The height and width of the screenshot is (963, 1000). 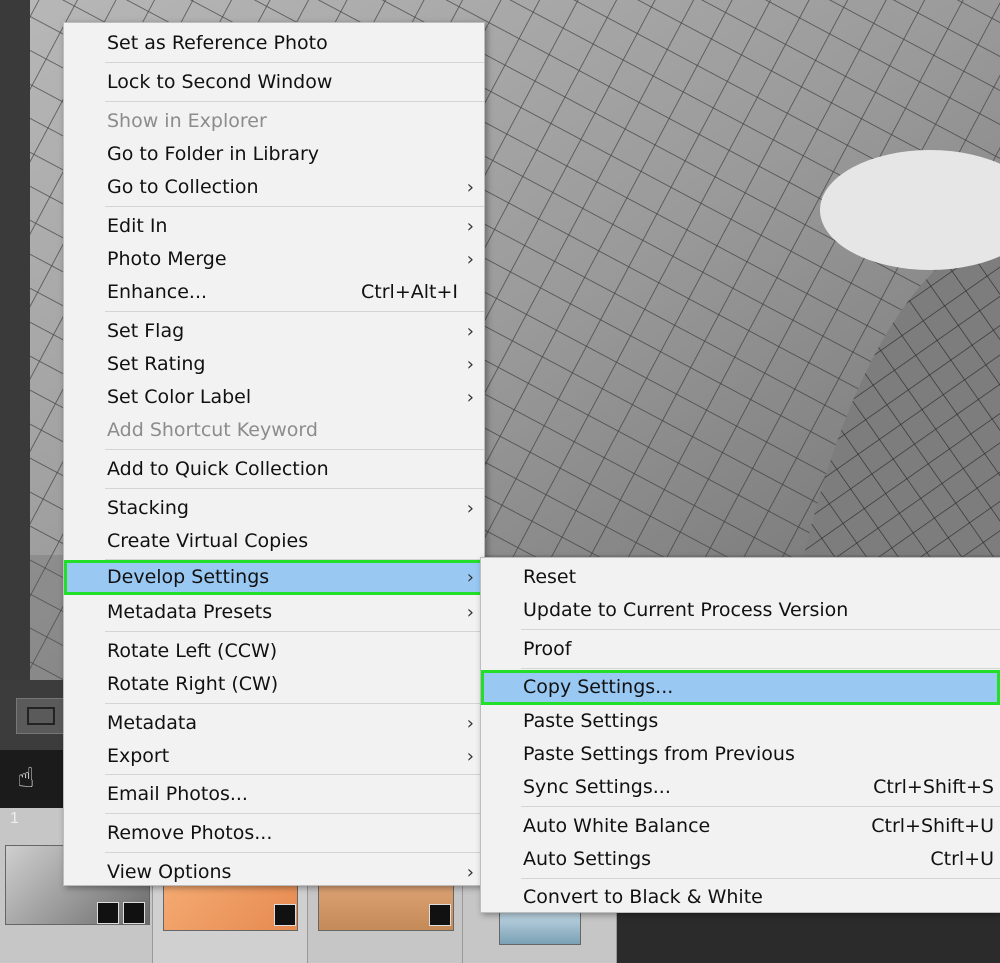 I want to click on menu-item-label: Set Color Label, so click(x=179, y=397).